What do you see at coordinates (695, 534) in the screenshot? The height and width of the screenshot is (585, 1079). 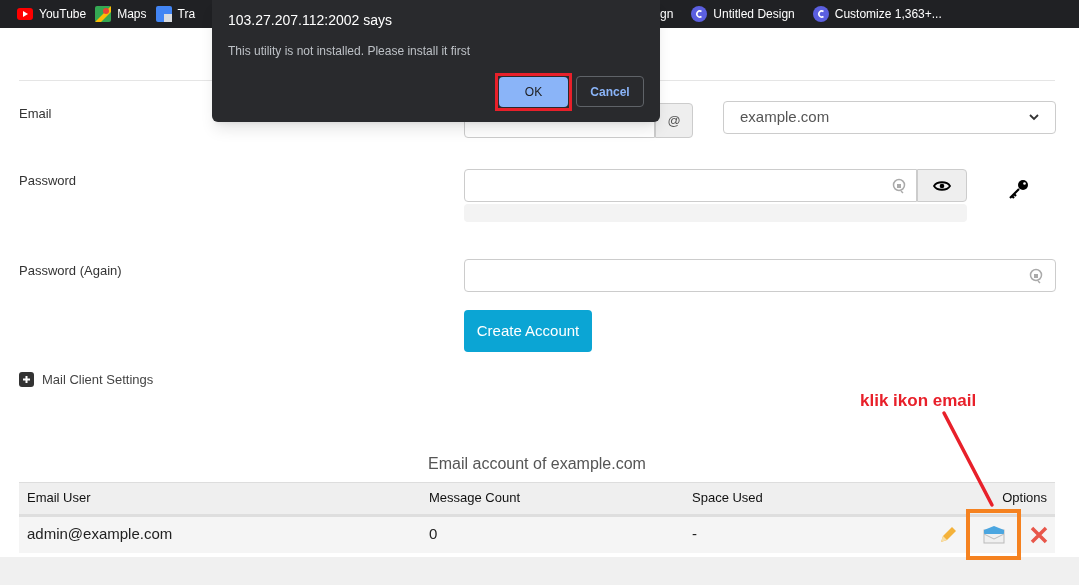 I see `table-cell-text: -` at bounding box center [695, 534].